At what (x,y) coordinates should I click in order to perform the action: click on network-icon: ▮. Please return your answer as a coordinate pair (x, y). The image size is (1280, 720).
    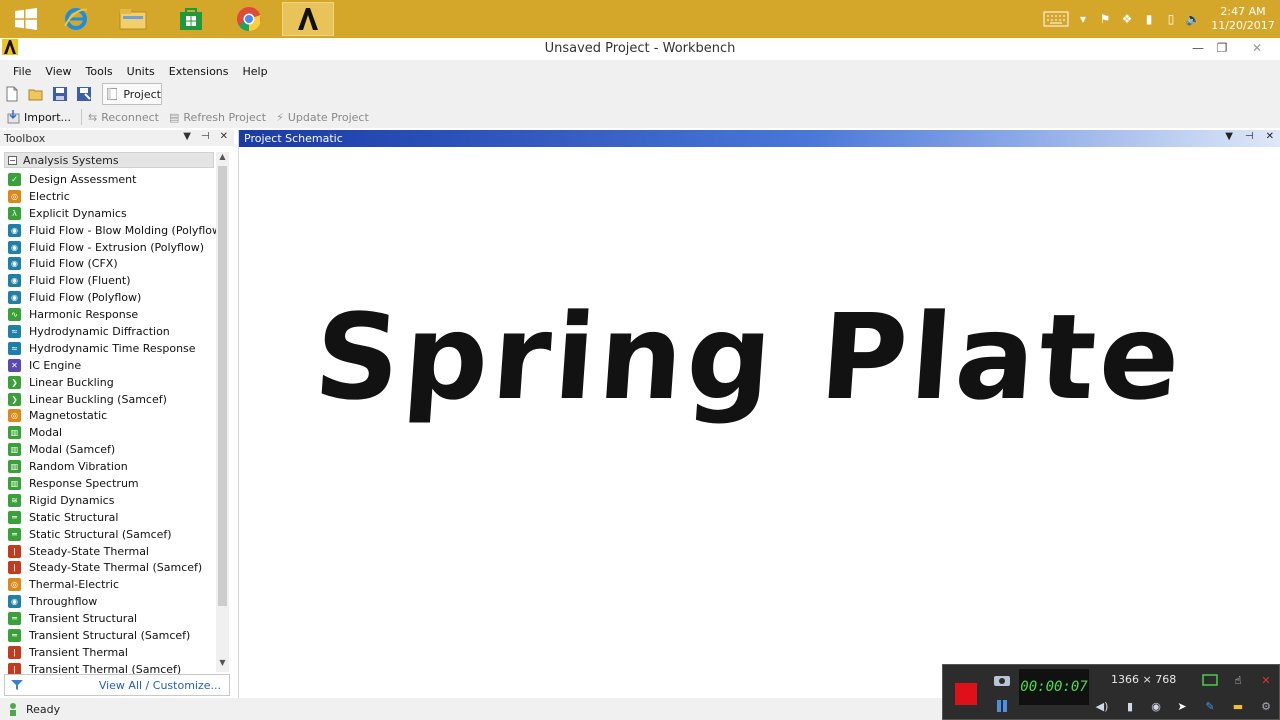
    Looking at the image, I should click on (1149, 19).